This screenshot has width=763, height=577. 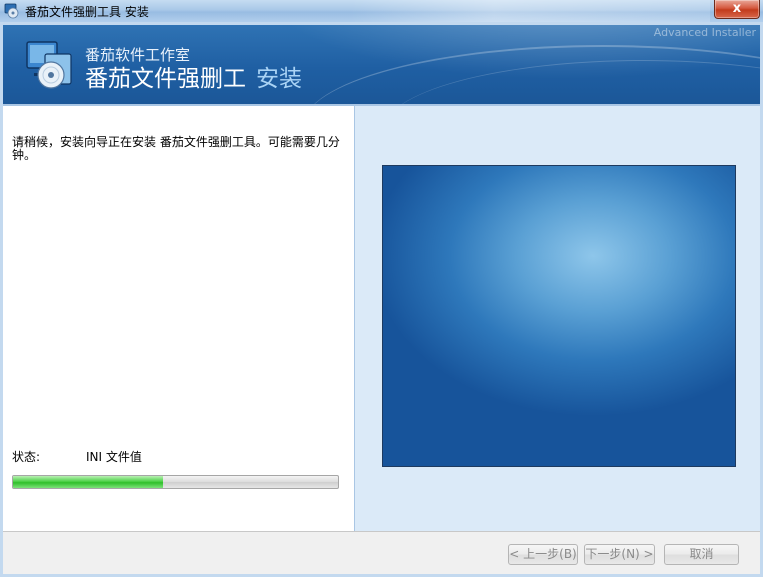 I want to click on footer-bar: < 上一步(B) 下一步(N) > 取消, so click(x=381, y=553).